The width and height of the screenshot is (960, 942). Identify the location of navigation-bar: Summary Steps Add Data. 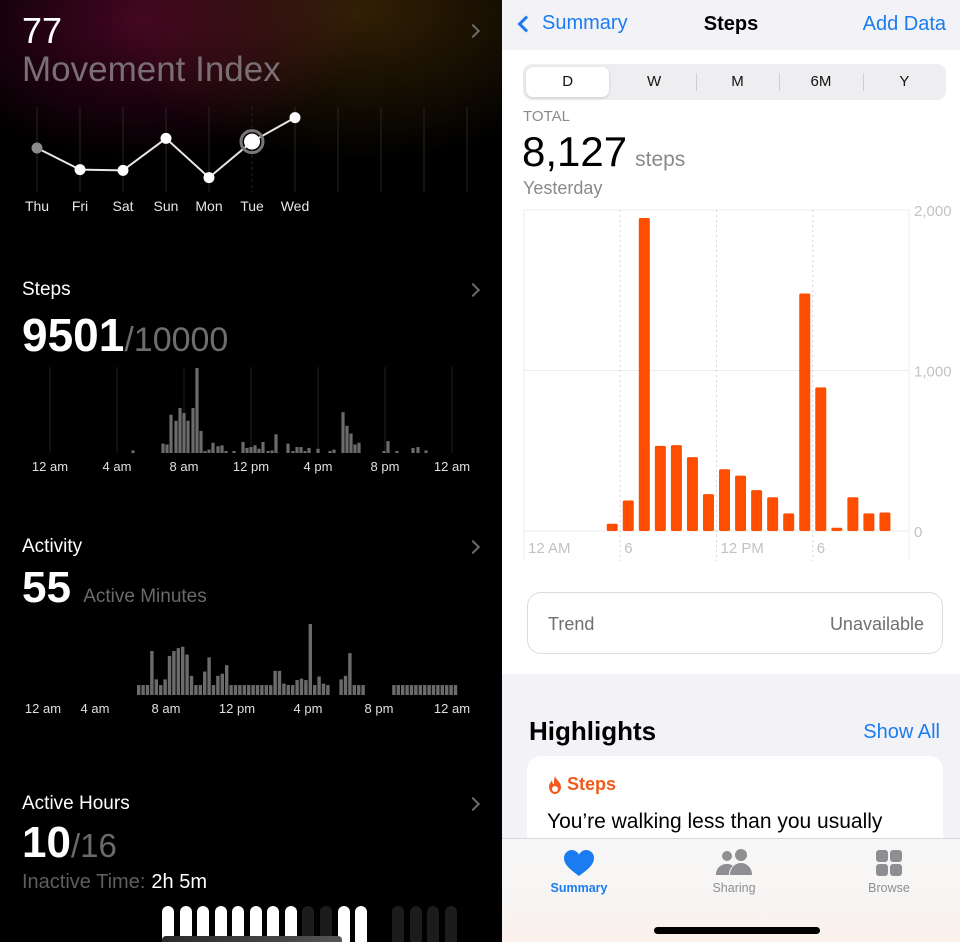
(731, 25).